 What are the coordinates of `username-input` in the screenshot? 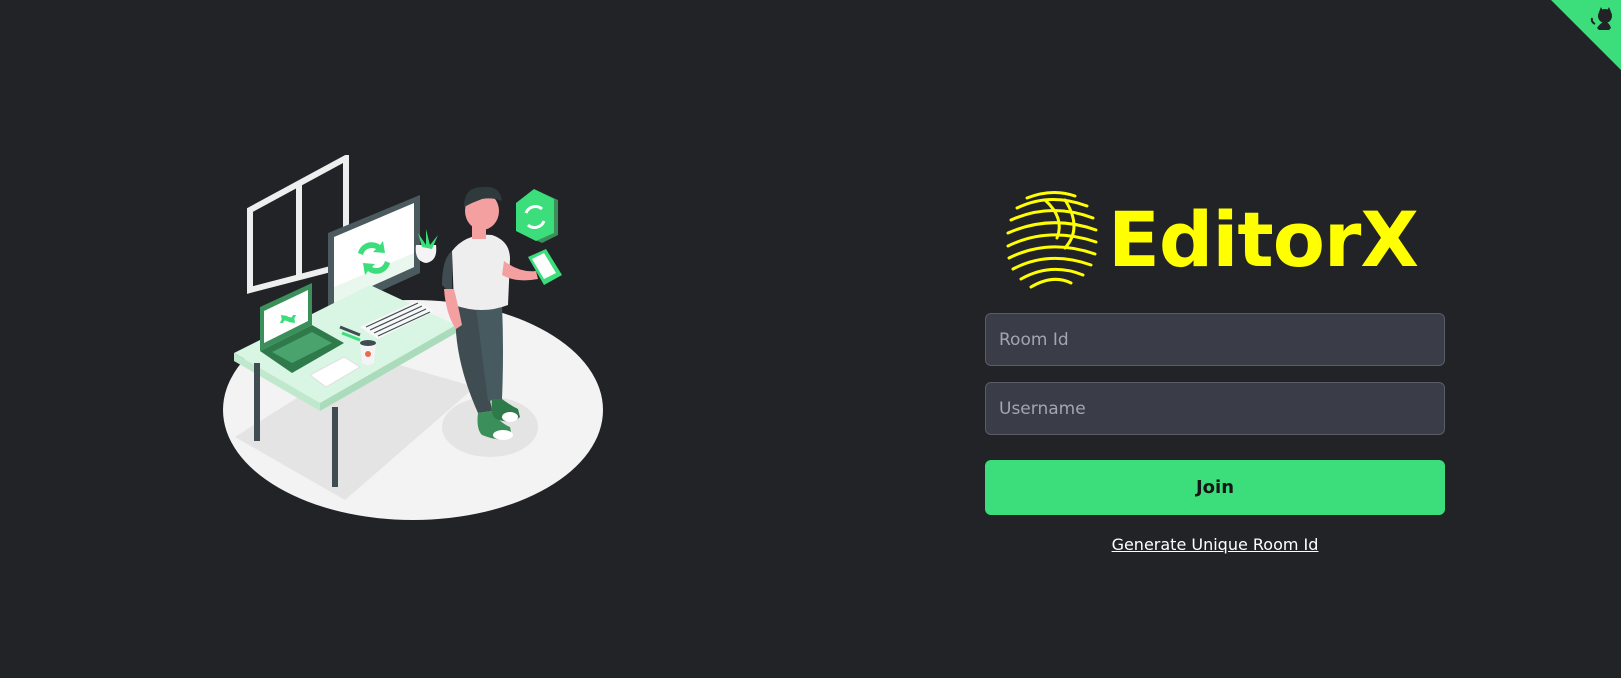 It's located at (1215, 408).